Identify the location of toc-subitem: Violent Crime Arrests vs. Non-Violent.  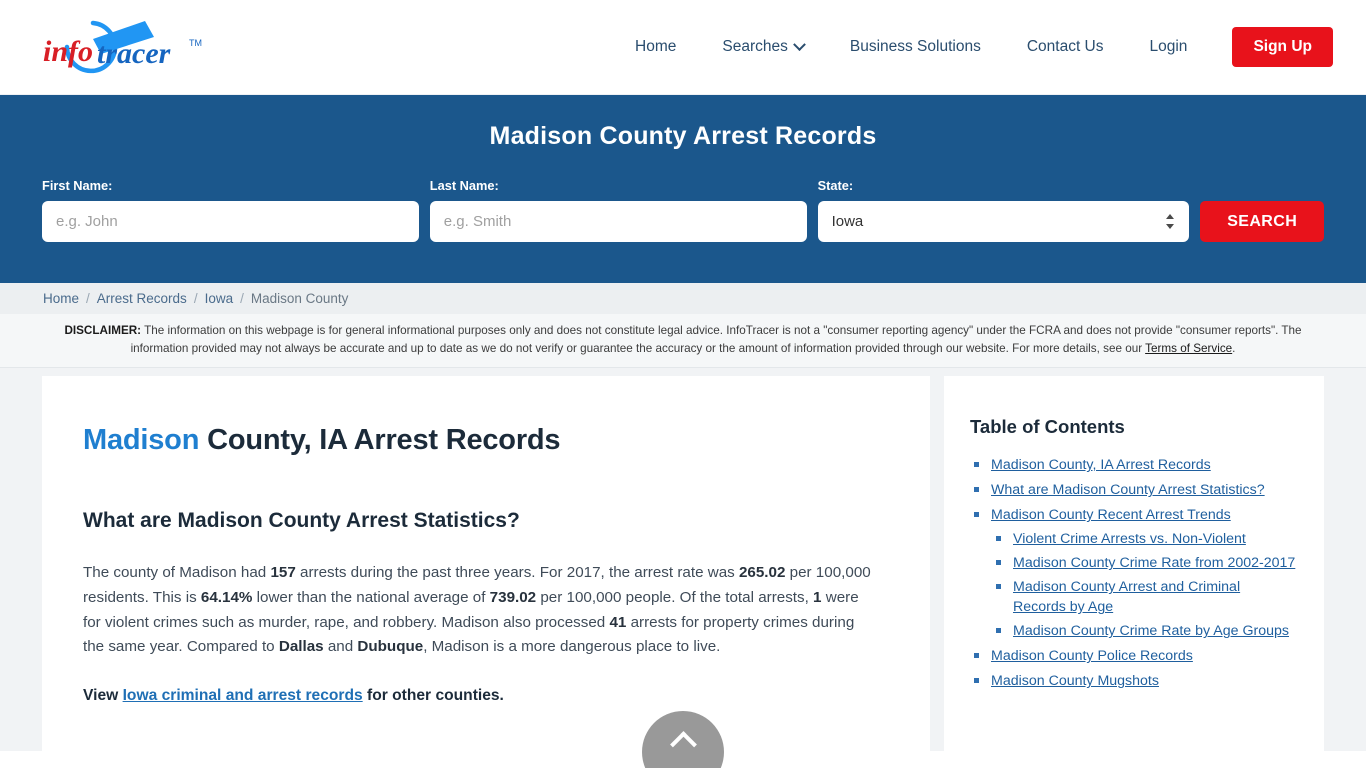
(1143, 539).